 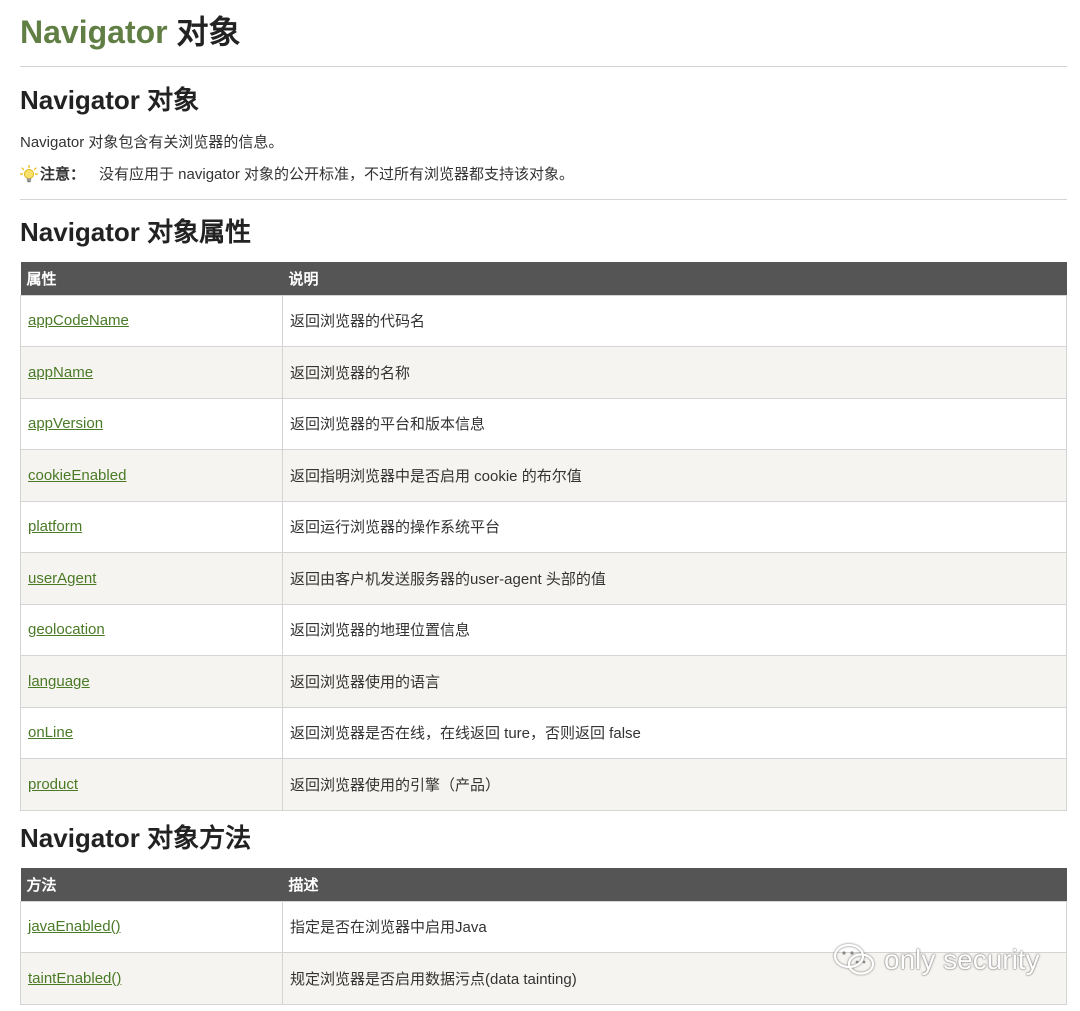 What do you see at coordinates (65, 423) in the screenshot?
I see `property-link-appversion: appVersion` at bounding box center [65, 423].